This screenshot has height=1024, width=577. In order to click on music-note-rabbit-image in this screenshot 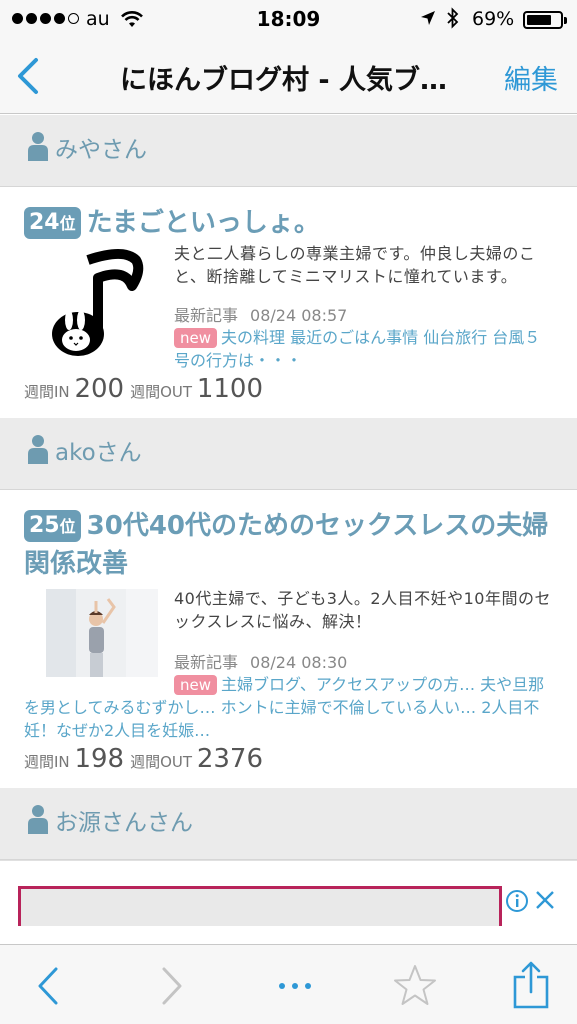, I will do `click(102, 304)`.